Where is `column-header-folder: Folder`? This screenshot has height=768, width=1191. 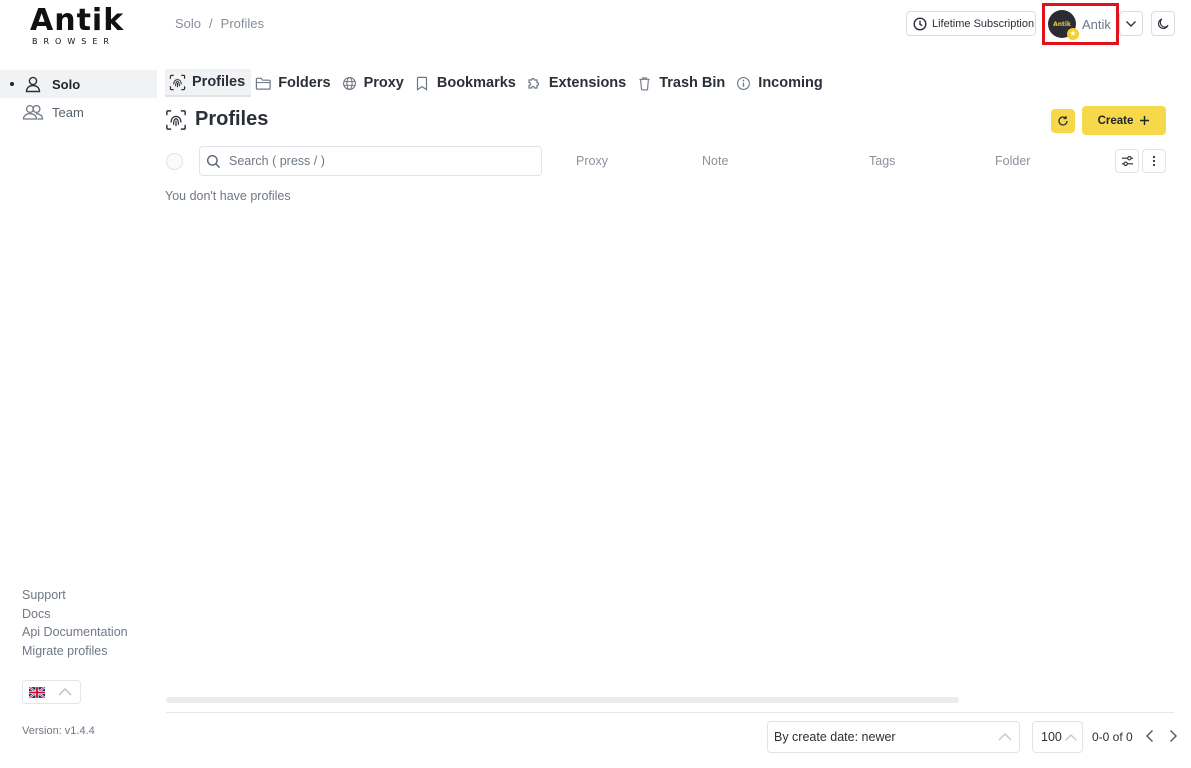
column-header-folder: Folder is located at coordinates (1012, 161).